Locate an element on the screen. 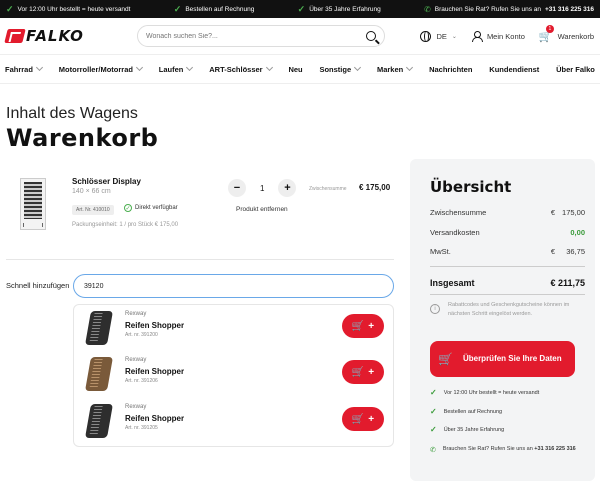 The width and height of the screenshot is (600, 485). nav-item-nachrichten: Nachrichten is located at coordinates (450, 69).